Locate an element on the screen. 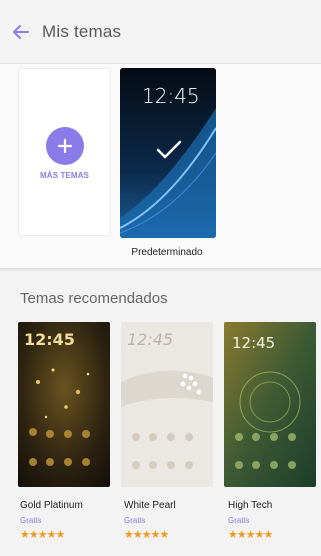 This screenshot has width=321, height=556. checkmark-icon is located at coordinates (169, 149).